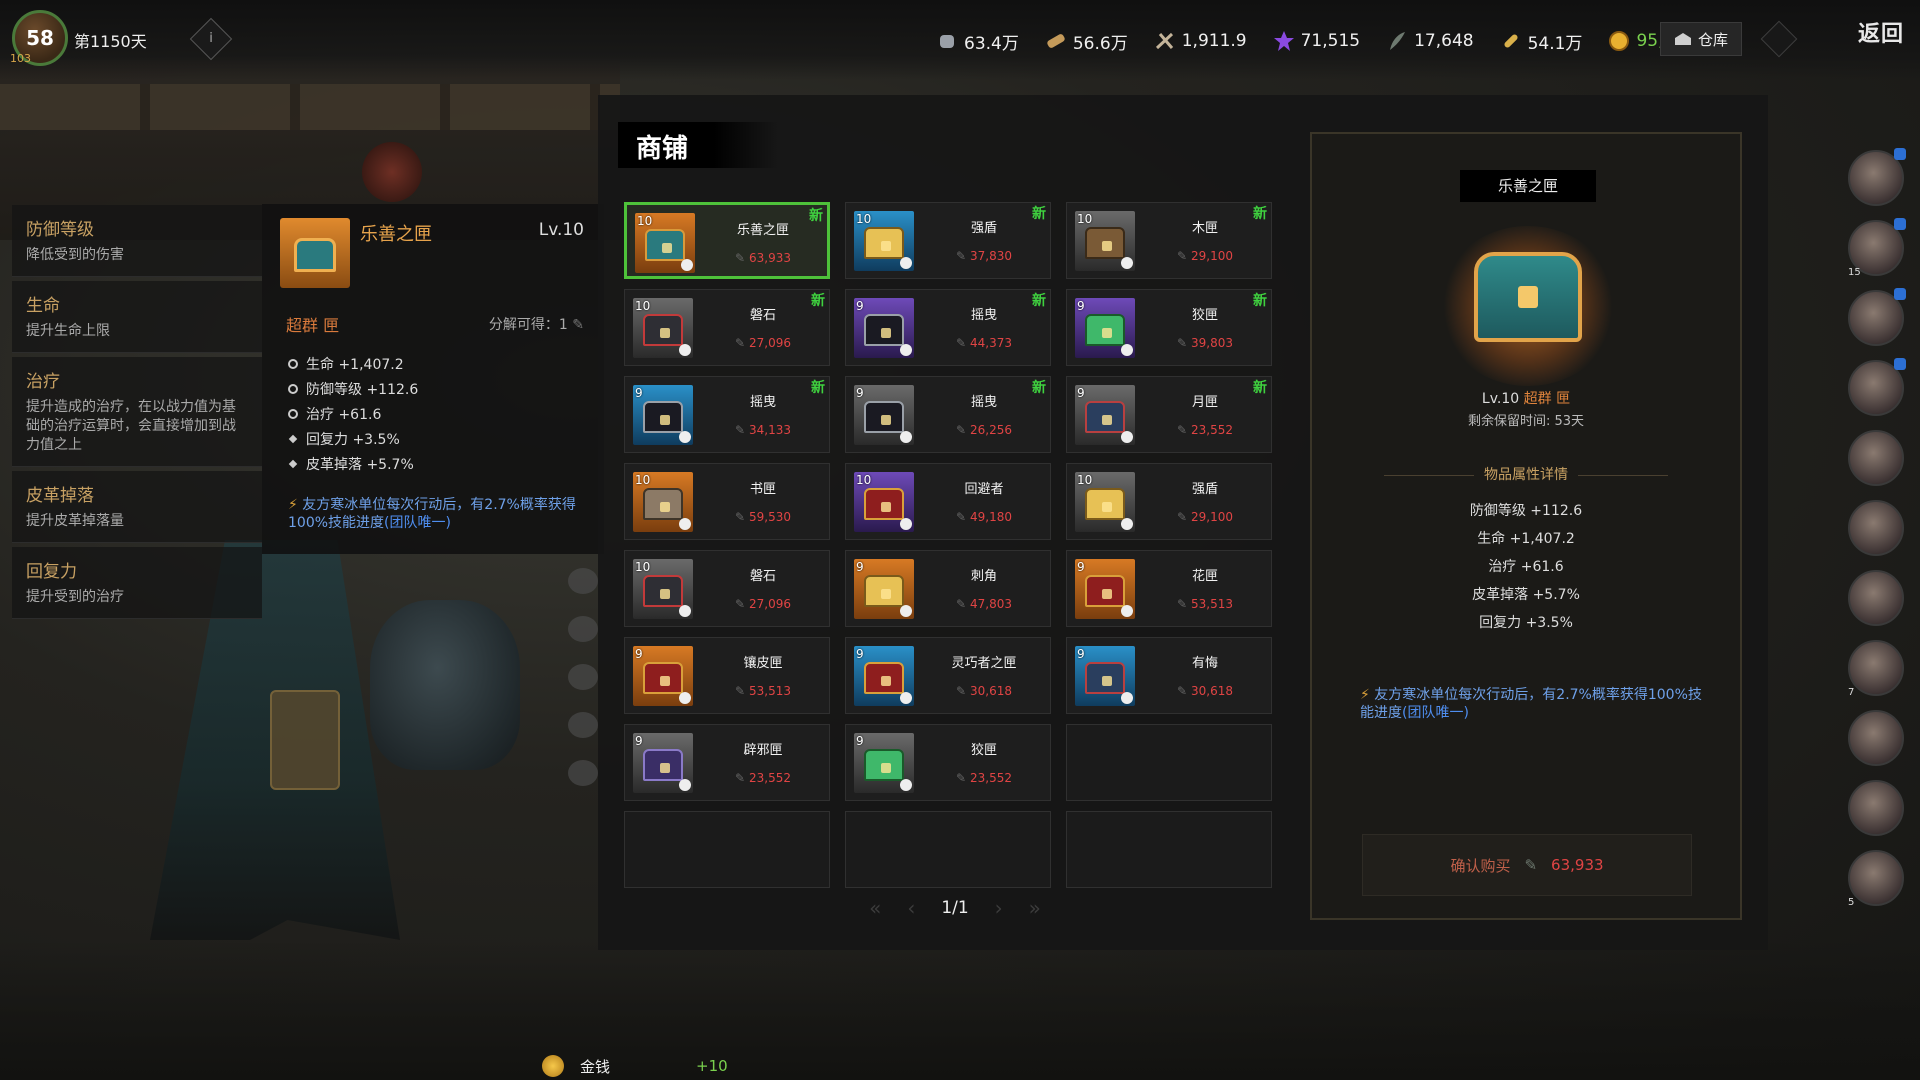 The height and width of the screenshot is (1080, 1920). Describe the element at coordinates (1039, 388) in the screenshot. I see `new-badge: 新` at that location.